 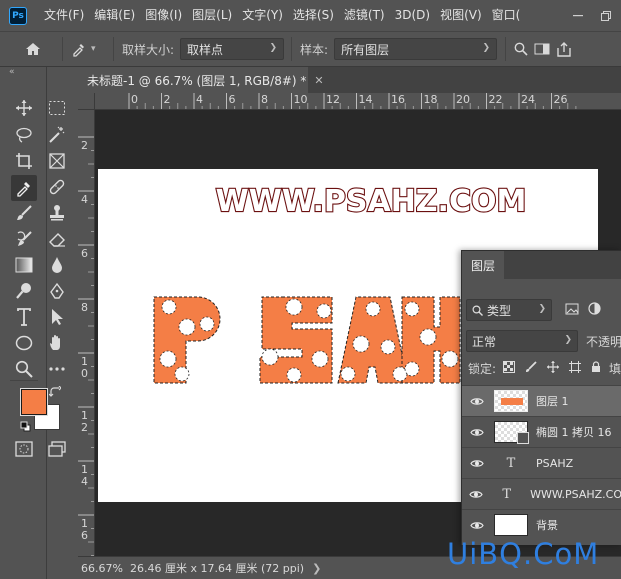 I want to click on menu-edit: 编辑(E), so click(x=114, y=15).